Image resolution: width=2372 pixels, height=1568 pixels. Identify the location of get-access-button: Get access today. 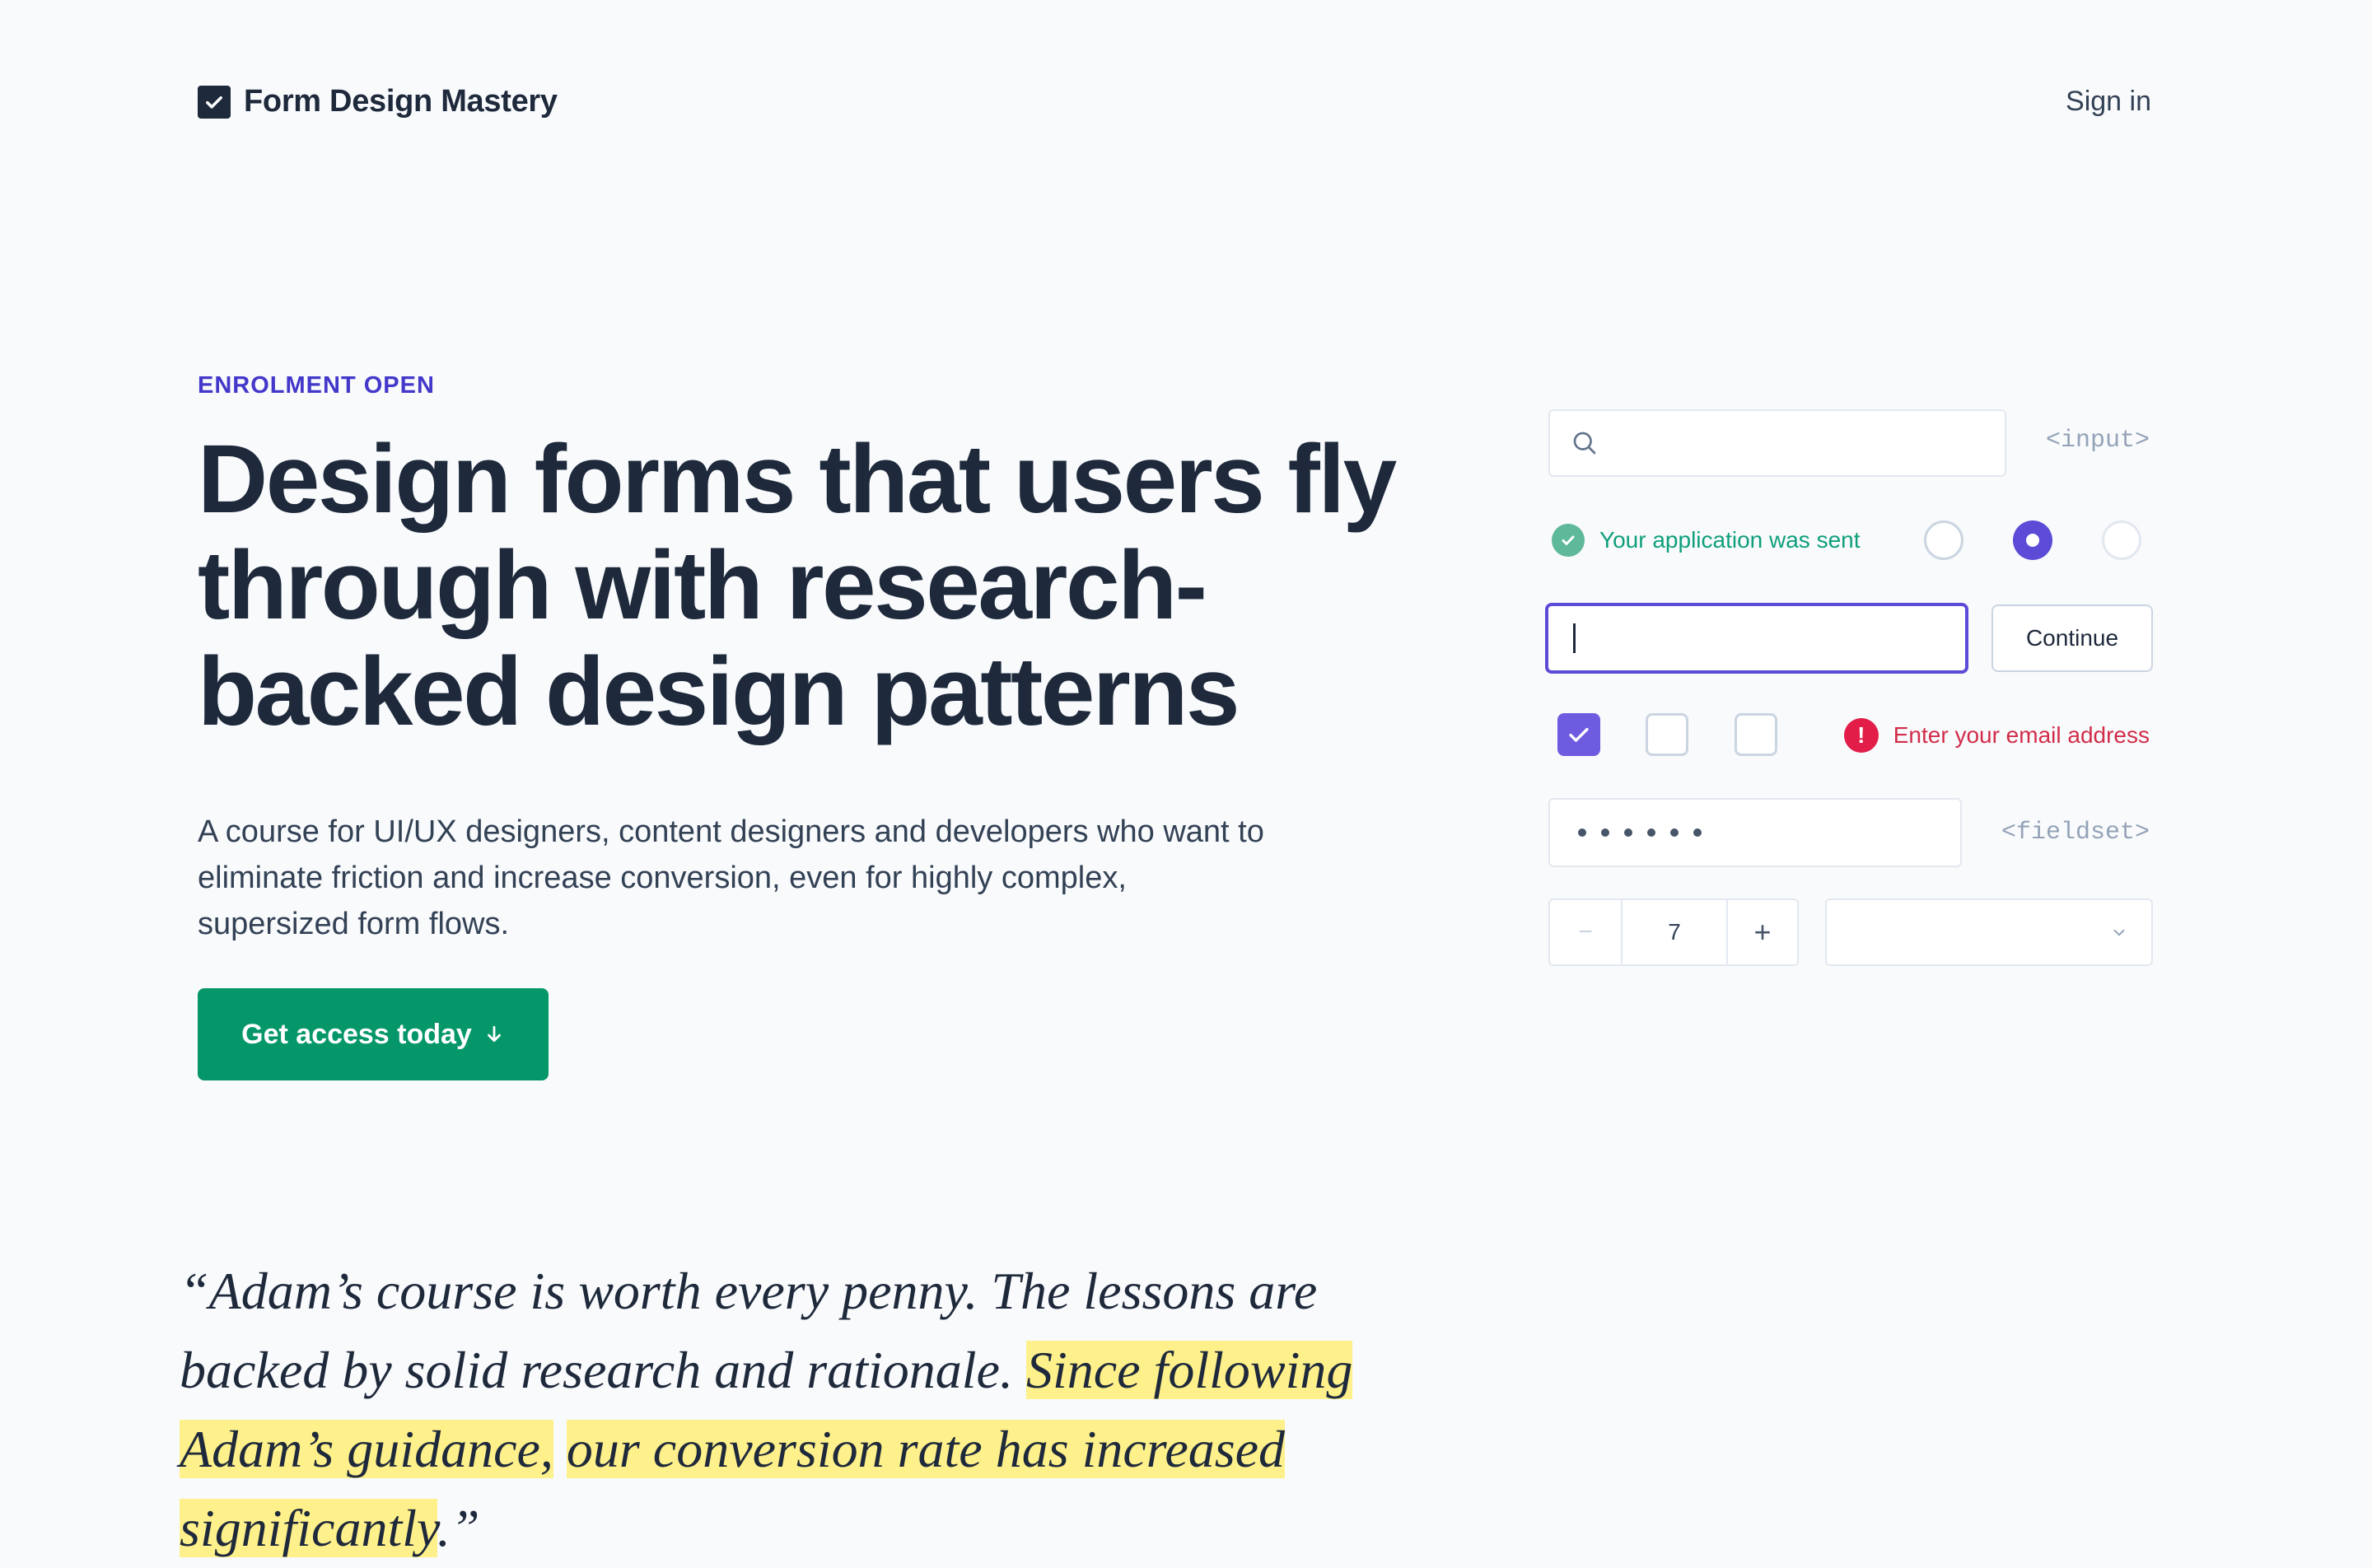
(373, 1034).